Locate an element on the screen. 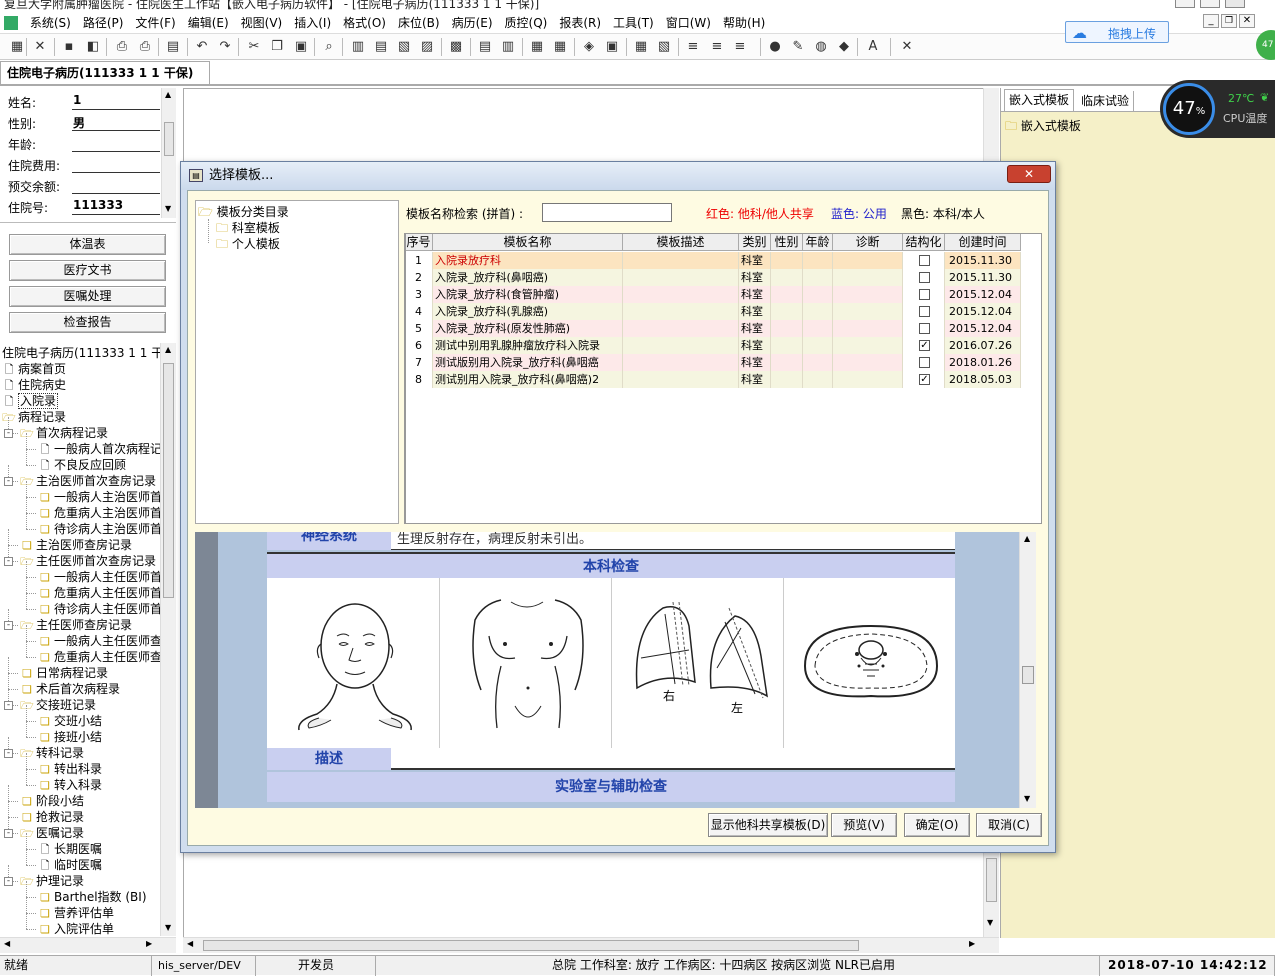 This screenshot has height=976, width=1275. tree-node: ❏ 入院评估单 is located at coordinates (76, 928).